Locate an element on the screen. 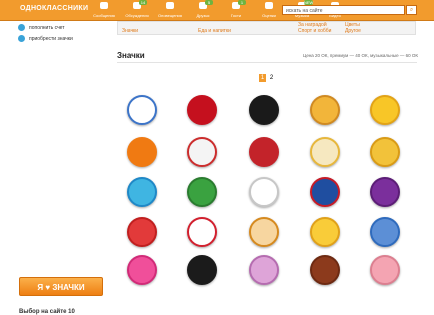  notification-badge: 5 is located at coordinates (209, 2).